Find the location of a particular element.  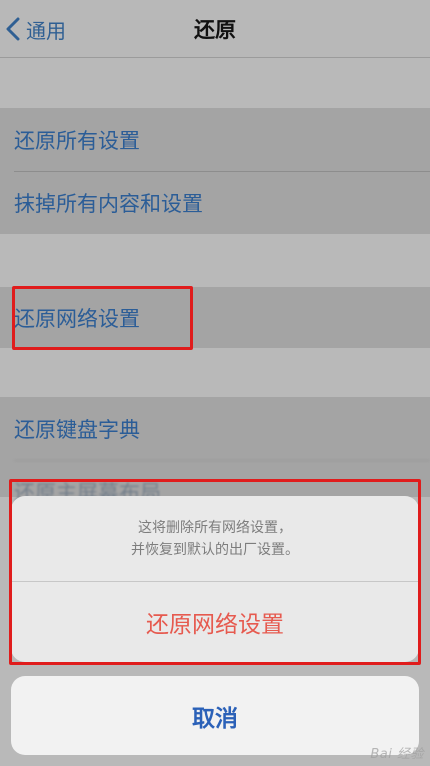

watermark: Bai 经验 is located at coordinates (397, 754).